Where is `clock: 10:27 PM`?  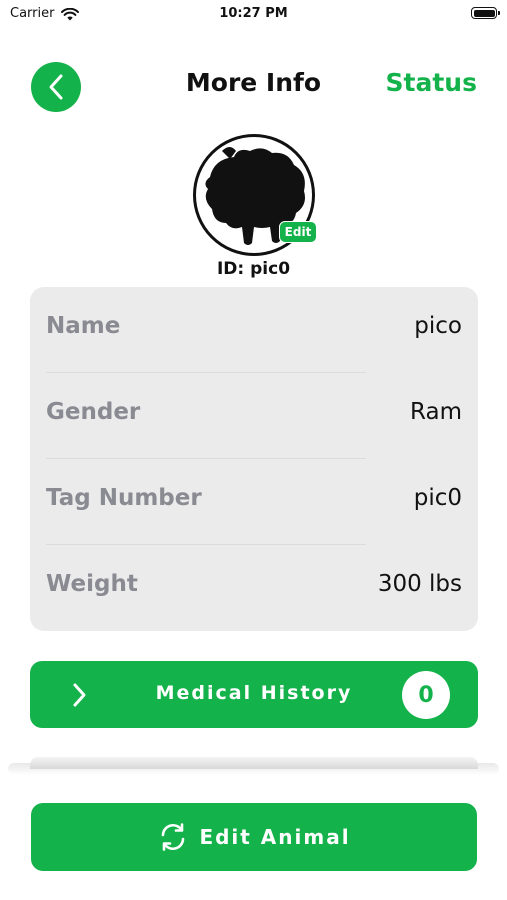
clock: 10:27 PM is located at coordinates (253, 13).